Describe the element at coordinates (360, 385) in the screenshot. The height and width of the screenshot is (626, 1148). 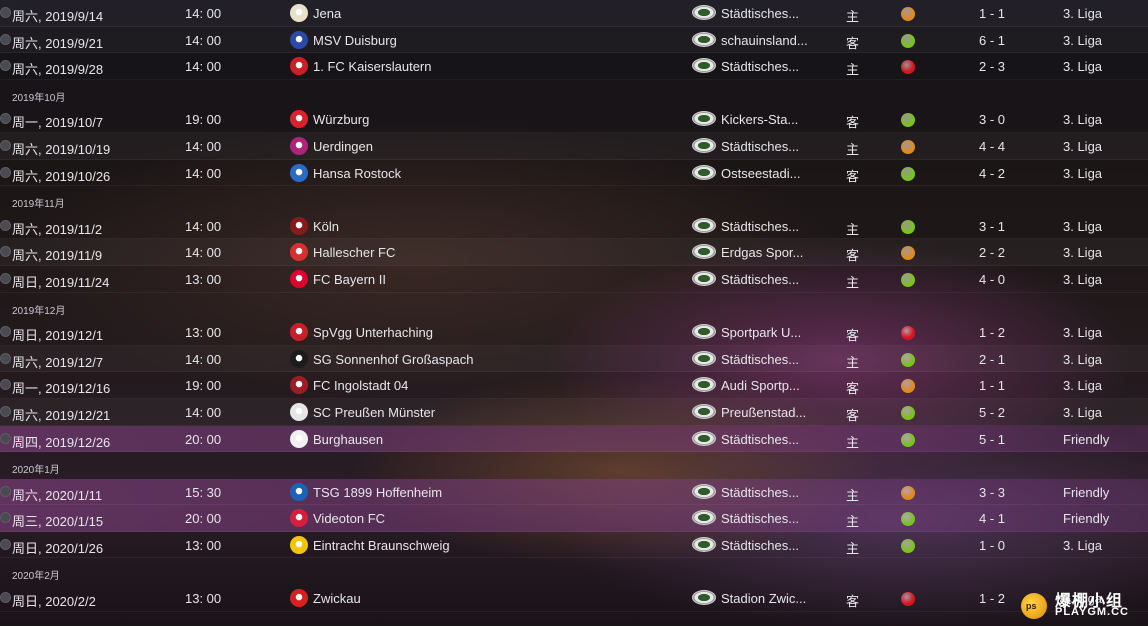
I see `opponent-team: FC Ingolstadt 04` at that location.